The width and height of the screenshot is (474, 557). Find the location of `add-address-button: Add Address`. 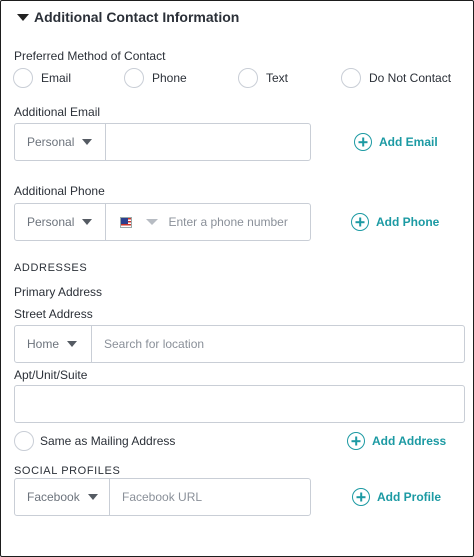

add-address-button: Add Address is located at coordinates (396, 441).